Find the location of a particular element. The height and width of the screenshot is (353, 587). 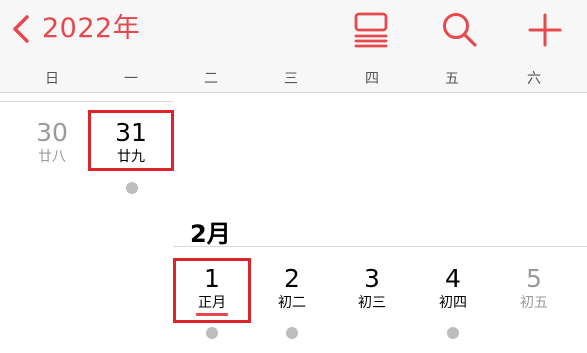

weekday-mon: 一 is located at coordinates (131, 79).